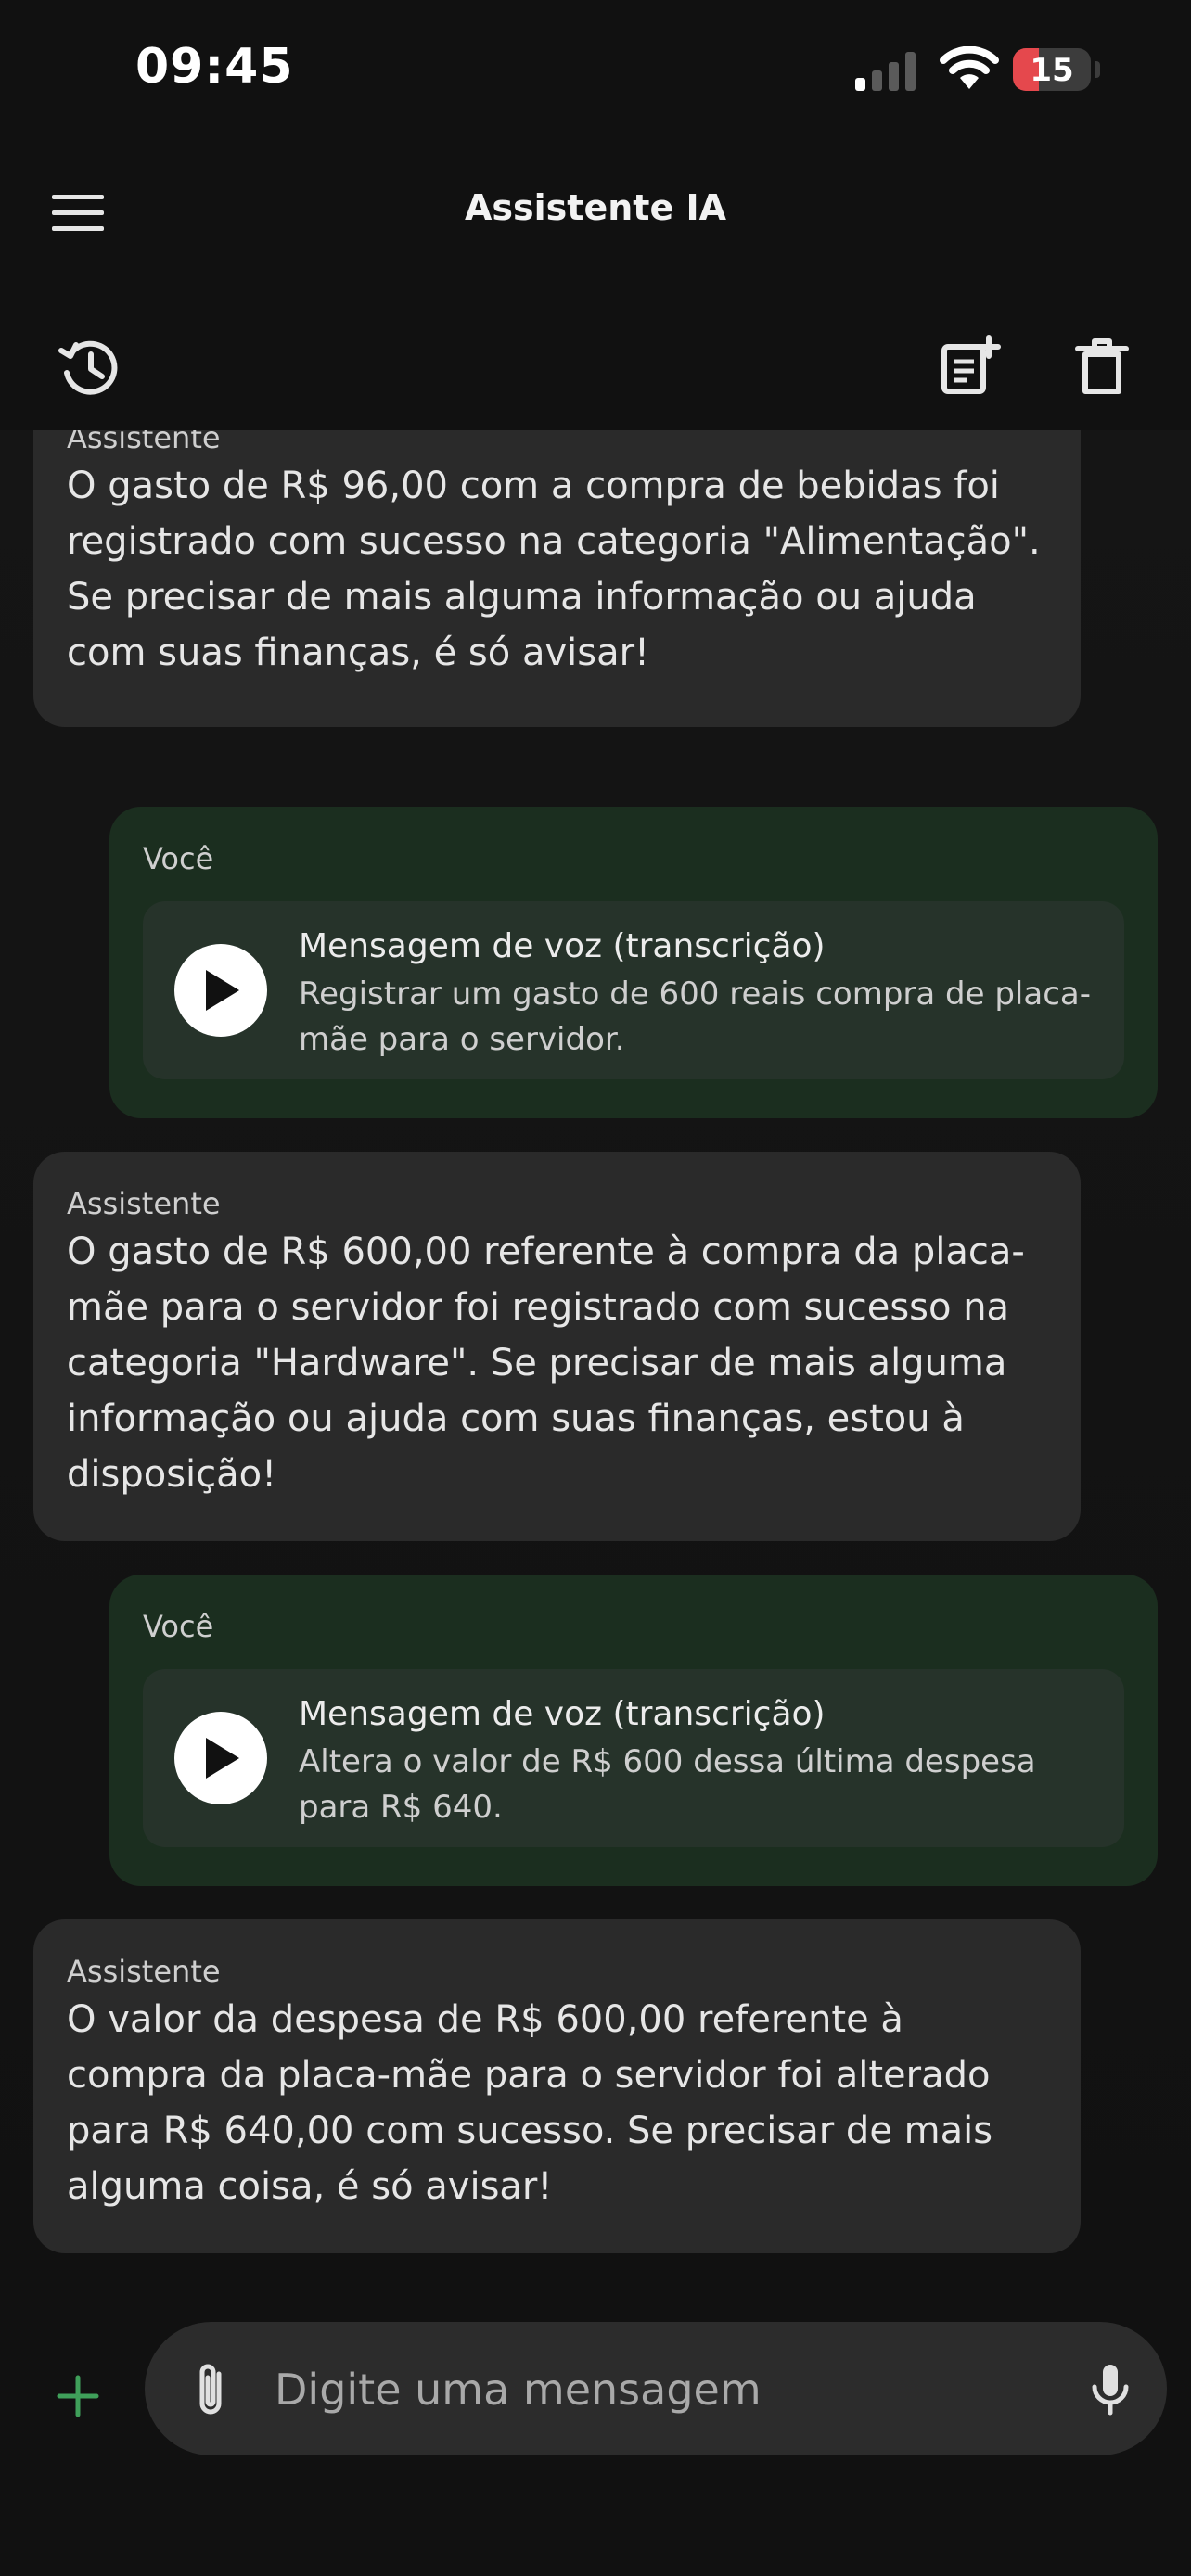 This screenshot has height=2576, width=1191. Describe the element at coordinates (645, 2390) in the screenshot. I see `message-input` at that location.